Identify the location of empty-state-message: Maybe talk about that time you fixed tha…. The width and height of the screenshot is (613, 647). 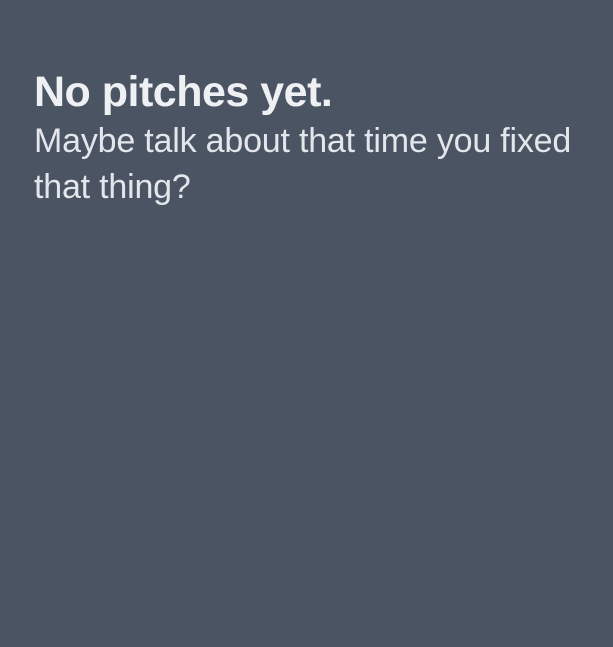
(303, 164).